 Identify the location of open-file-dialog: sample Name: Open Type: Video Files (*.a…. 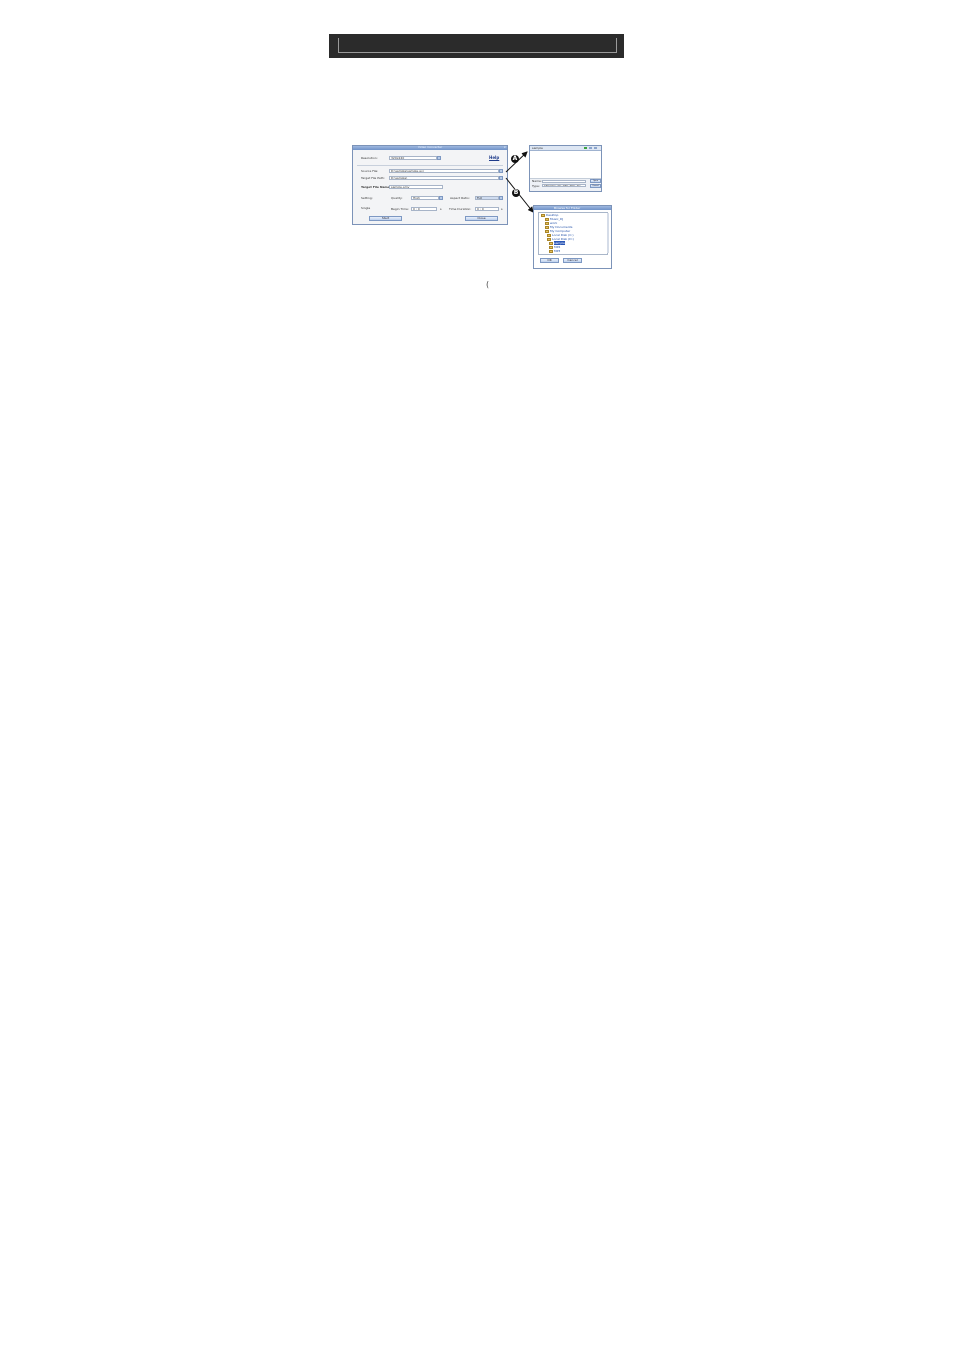
(565, 168).